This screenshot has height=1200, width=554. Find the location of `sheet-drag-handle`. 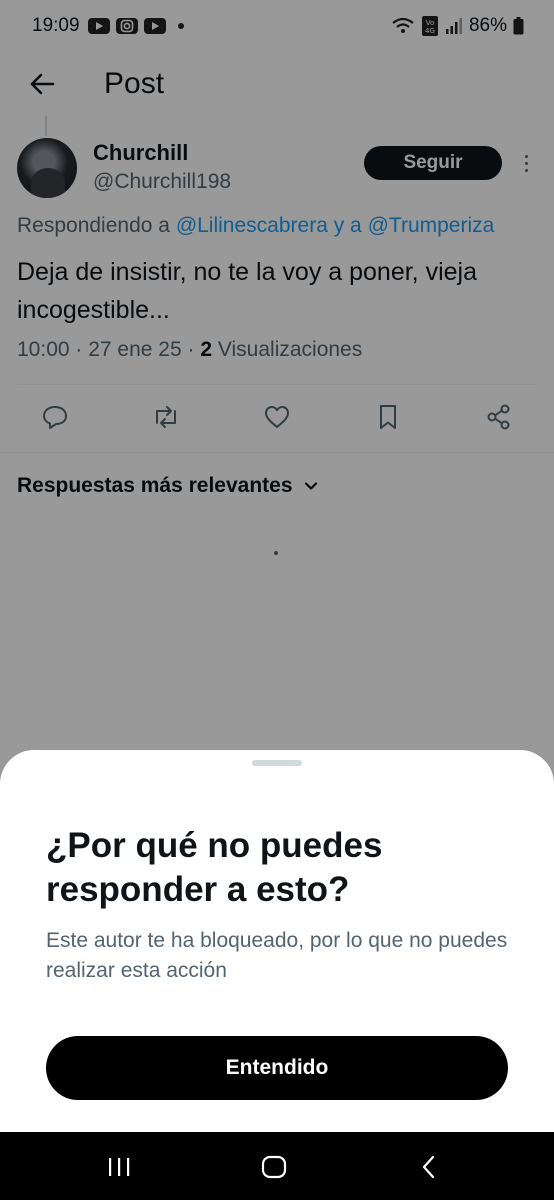

sheet-drag-handle is located at coordinates (277, 763).